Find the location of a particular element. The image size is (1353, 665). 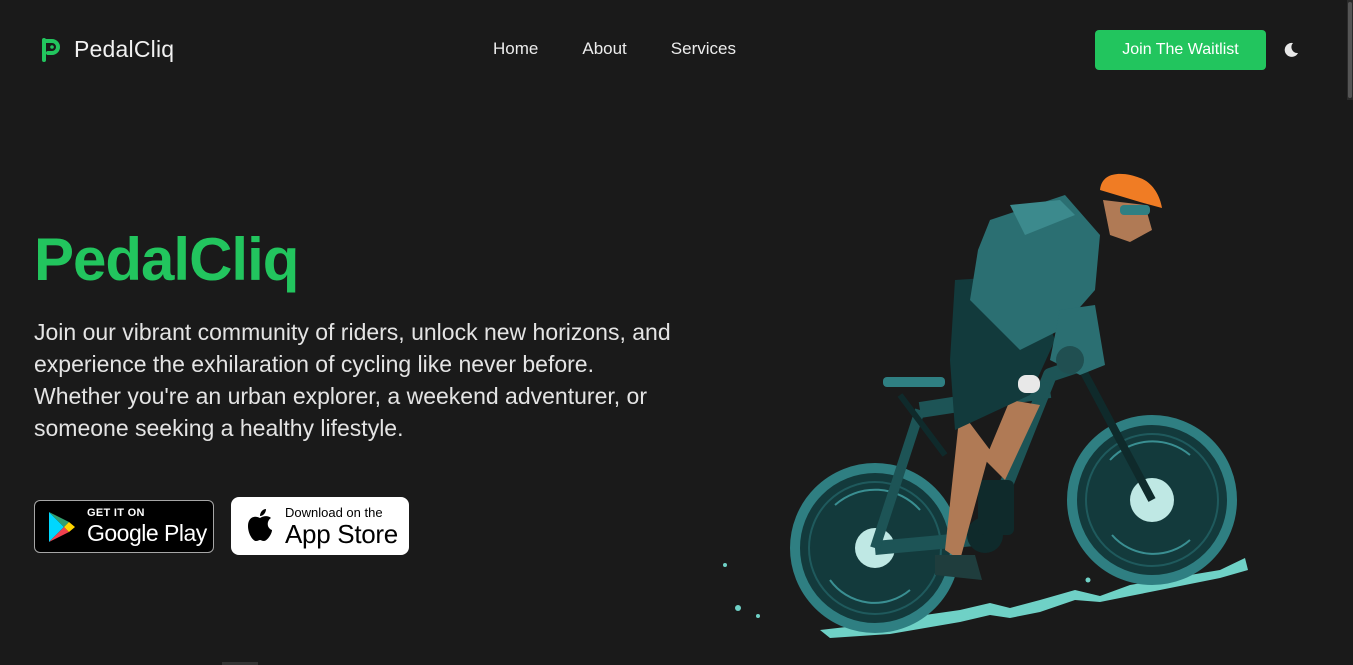

app-store-big-text: App Store is located at coordinates (341, 533).